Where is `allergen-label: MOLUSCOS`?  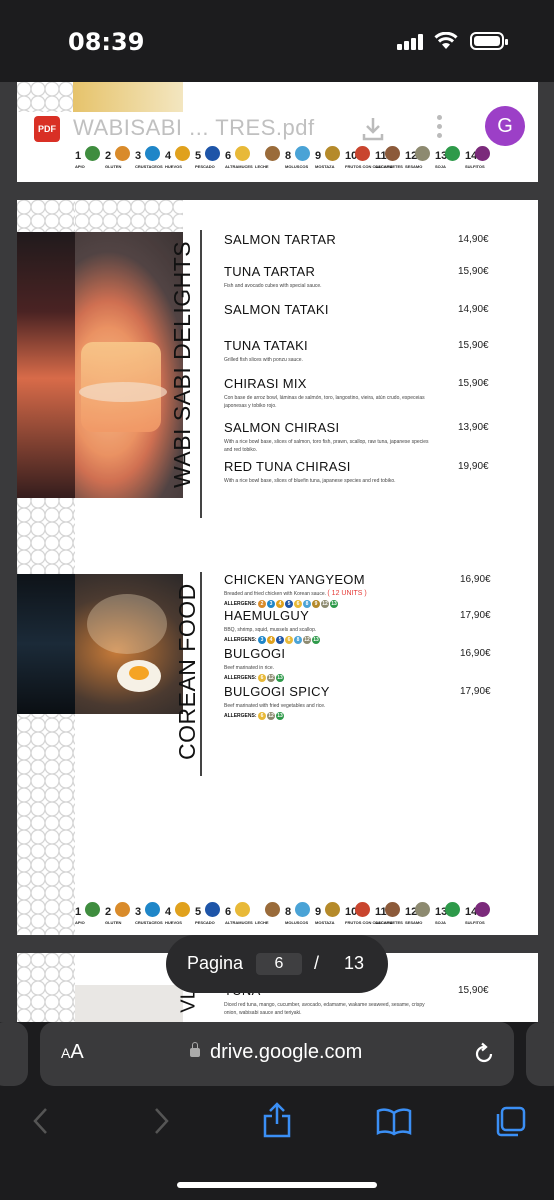
allergen-label: MOLUSCOS is located at coordinates (297, 166).